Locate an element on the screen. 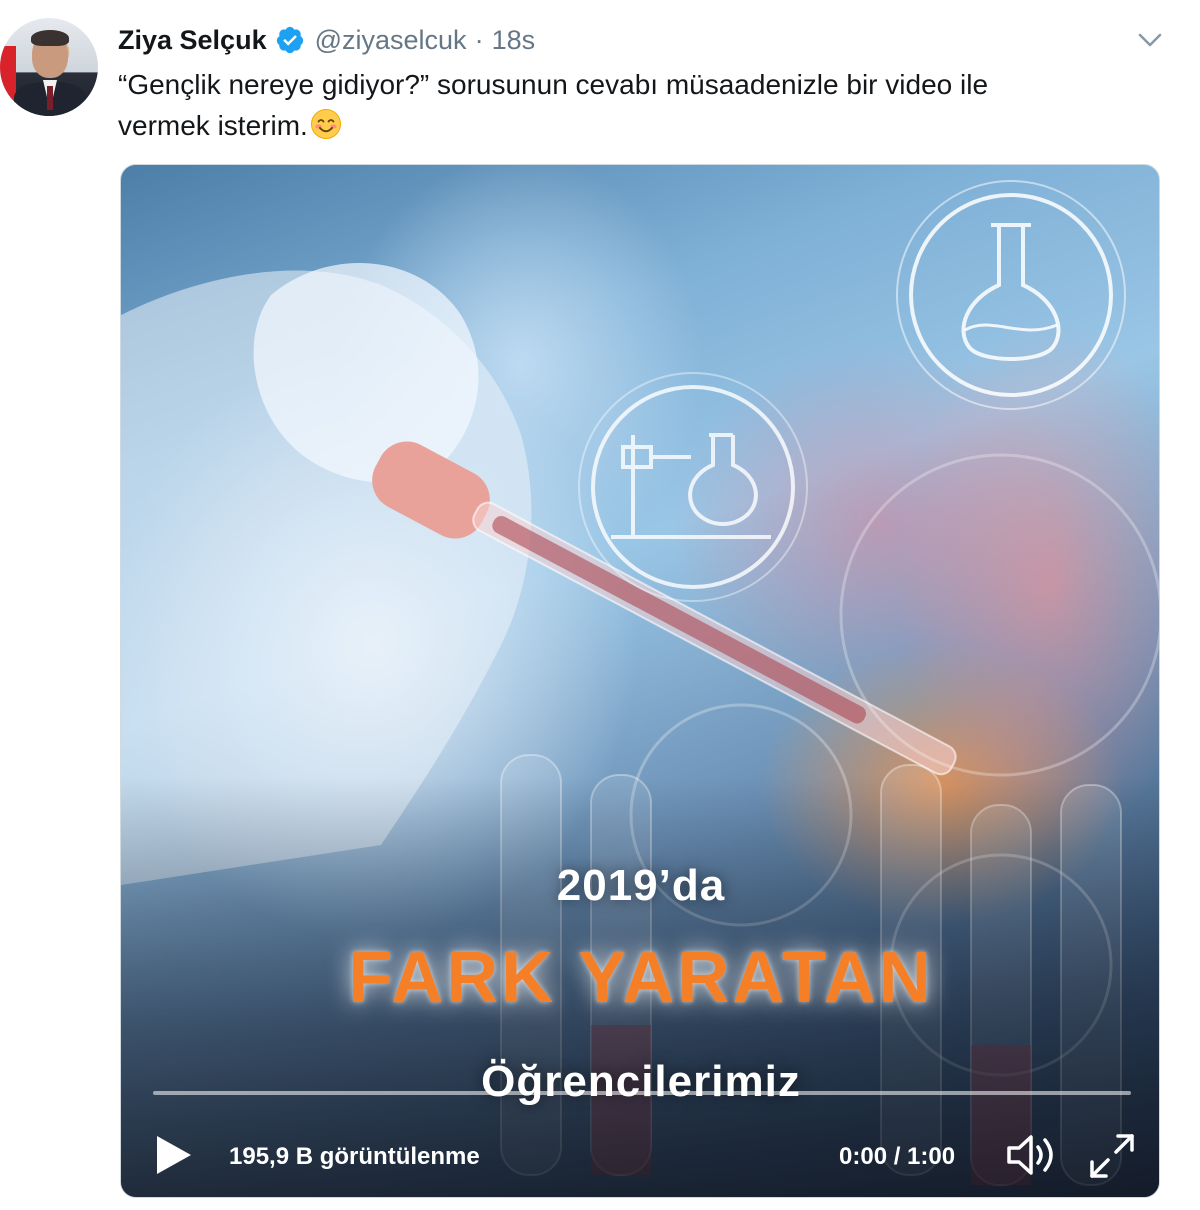 Image resolution: width=1200 pixels, height=1210 pixels. smiling-face-emoji-icon is located at coordinates (326, 124).